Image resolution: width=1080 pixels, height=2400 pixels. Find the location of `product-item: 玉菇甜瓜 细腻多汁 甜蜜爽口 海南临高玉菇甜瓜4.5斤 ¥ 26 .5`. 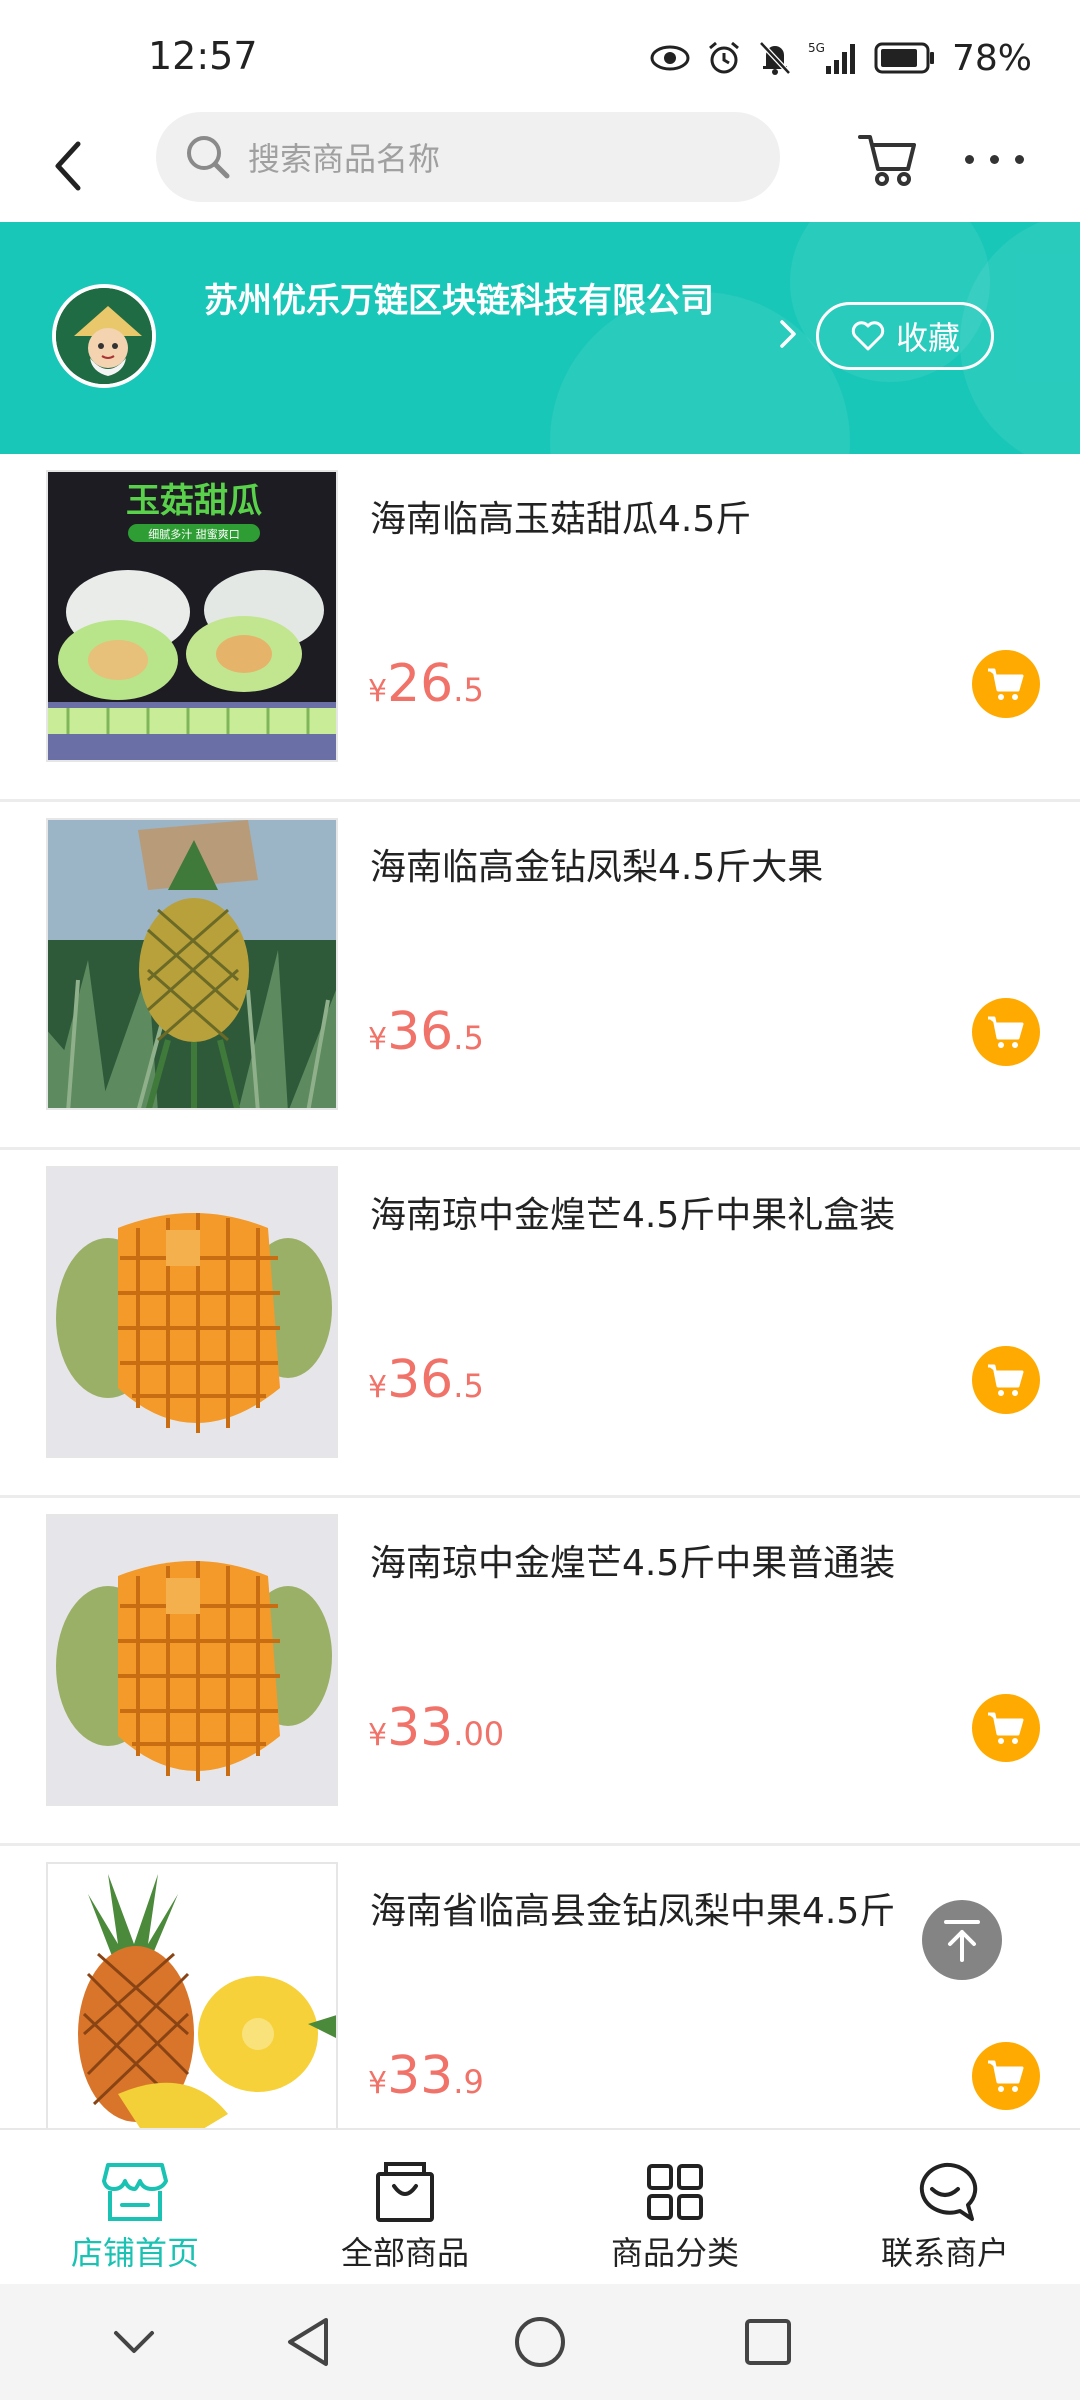

product-item: 玉菇甜瓜 细腻多汁 甜蜜爽口 海南临高玉菇甜瓜4.5斤 ¥ 26 .5 is located at coordinates (540, 628).